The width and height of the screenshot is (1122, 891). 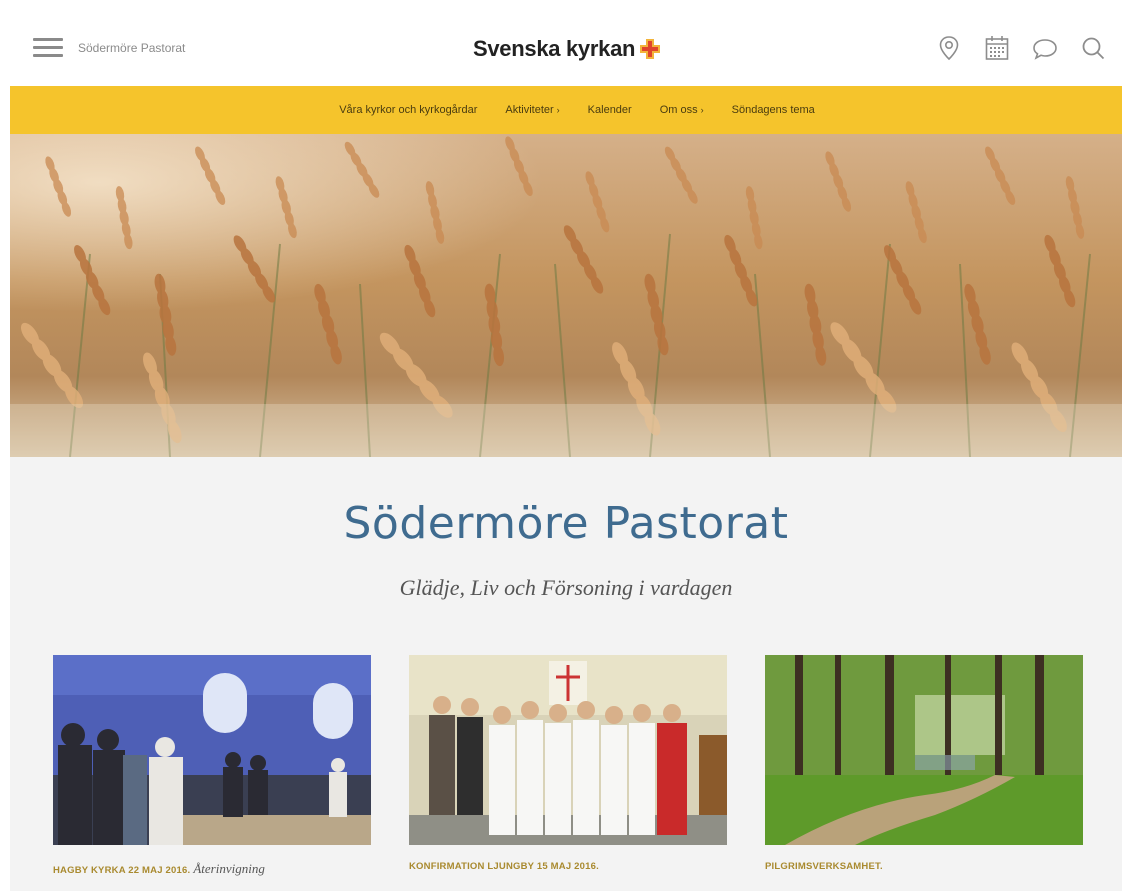 I want to click on site-name: Södermöre Pastorat, so click(x=131, y=48).